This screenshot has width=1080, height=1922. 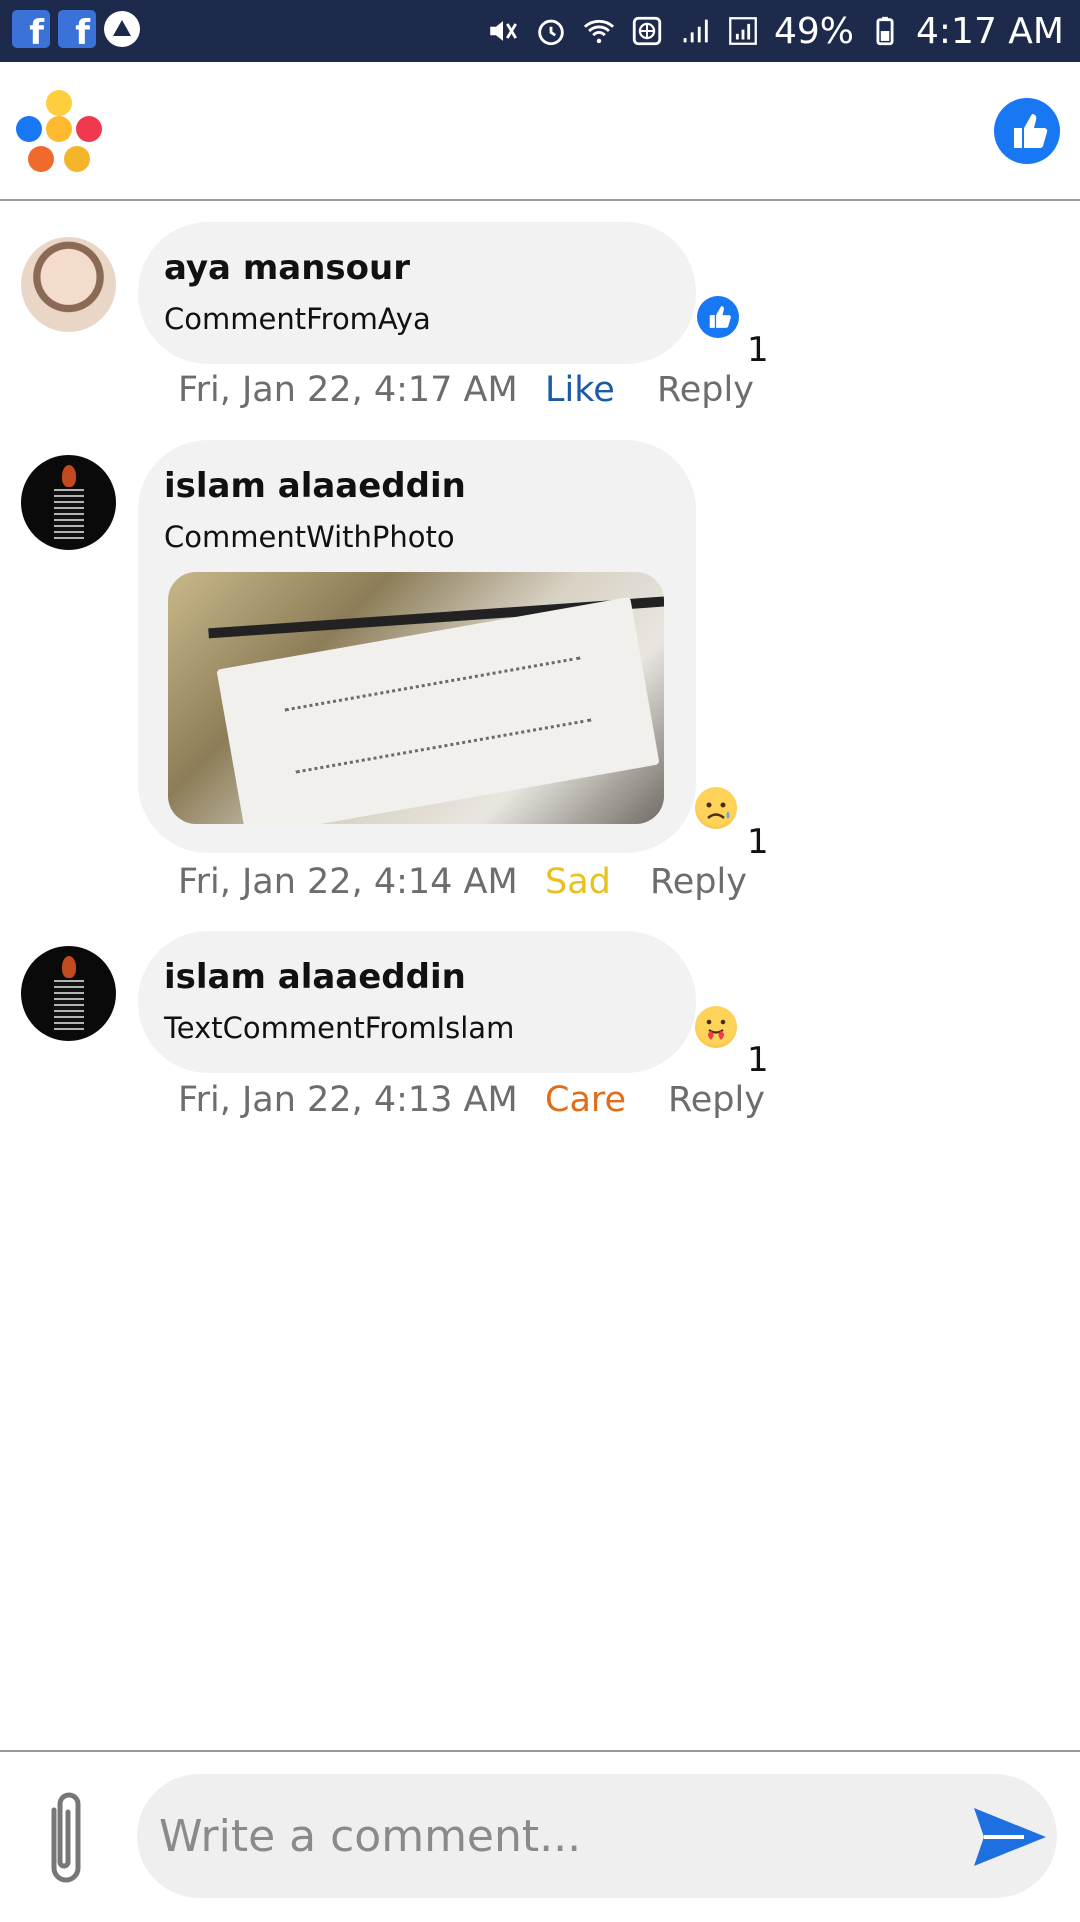 What do you see at coordinates (41, 159) in the screenshot?
I see `angry-icon` at bounding box center [41, 159].